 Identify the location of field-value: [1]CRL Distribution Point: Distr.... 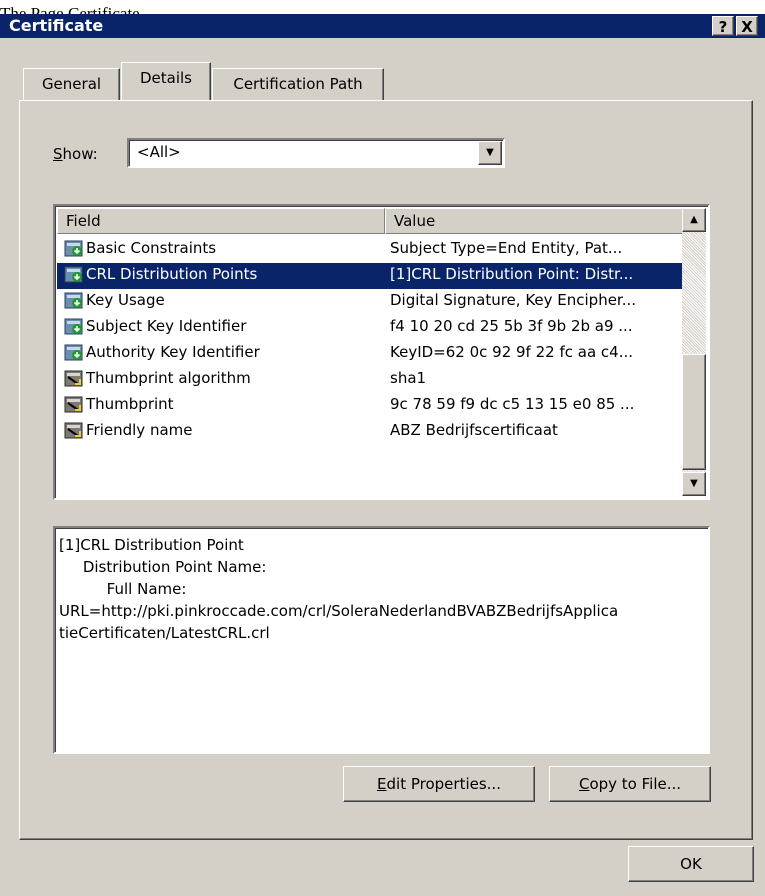
(512, 274).